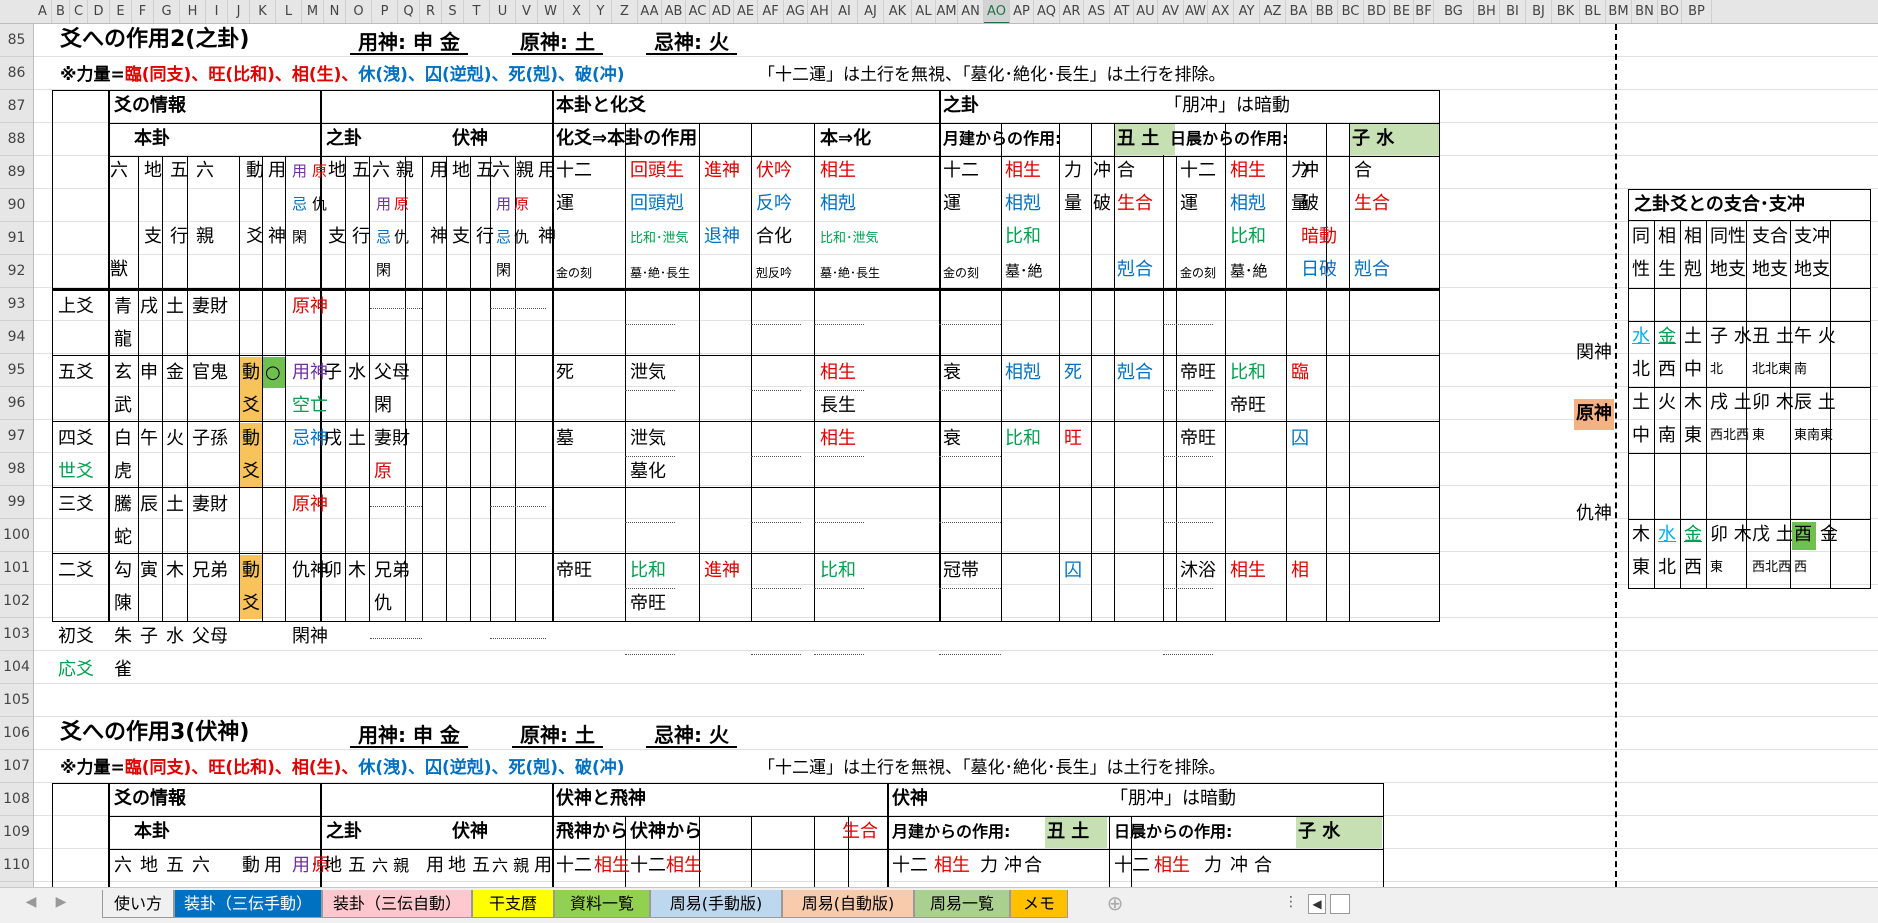 The width and height of the screenshot is (1878, 923). Describe the element at coordinates (1670, 11) in the screenshot. I see `column-header: BO` at that location.